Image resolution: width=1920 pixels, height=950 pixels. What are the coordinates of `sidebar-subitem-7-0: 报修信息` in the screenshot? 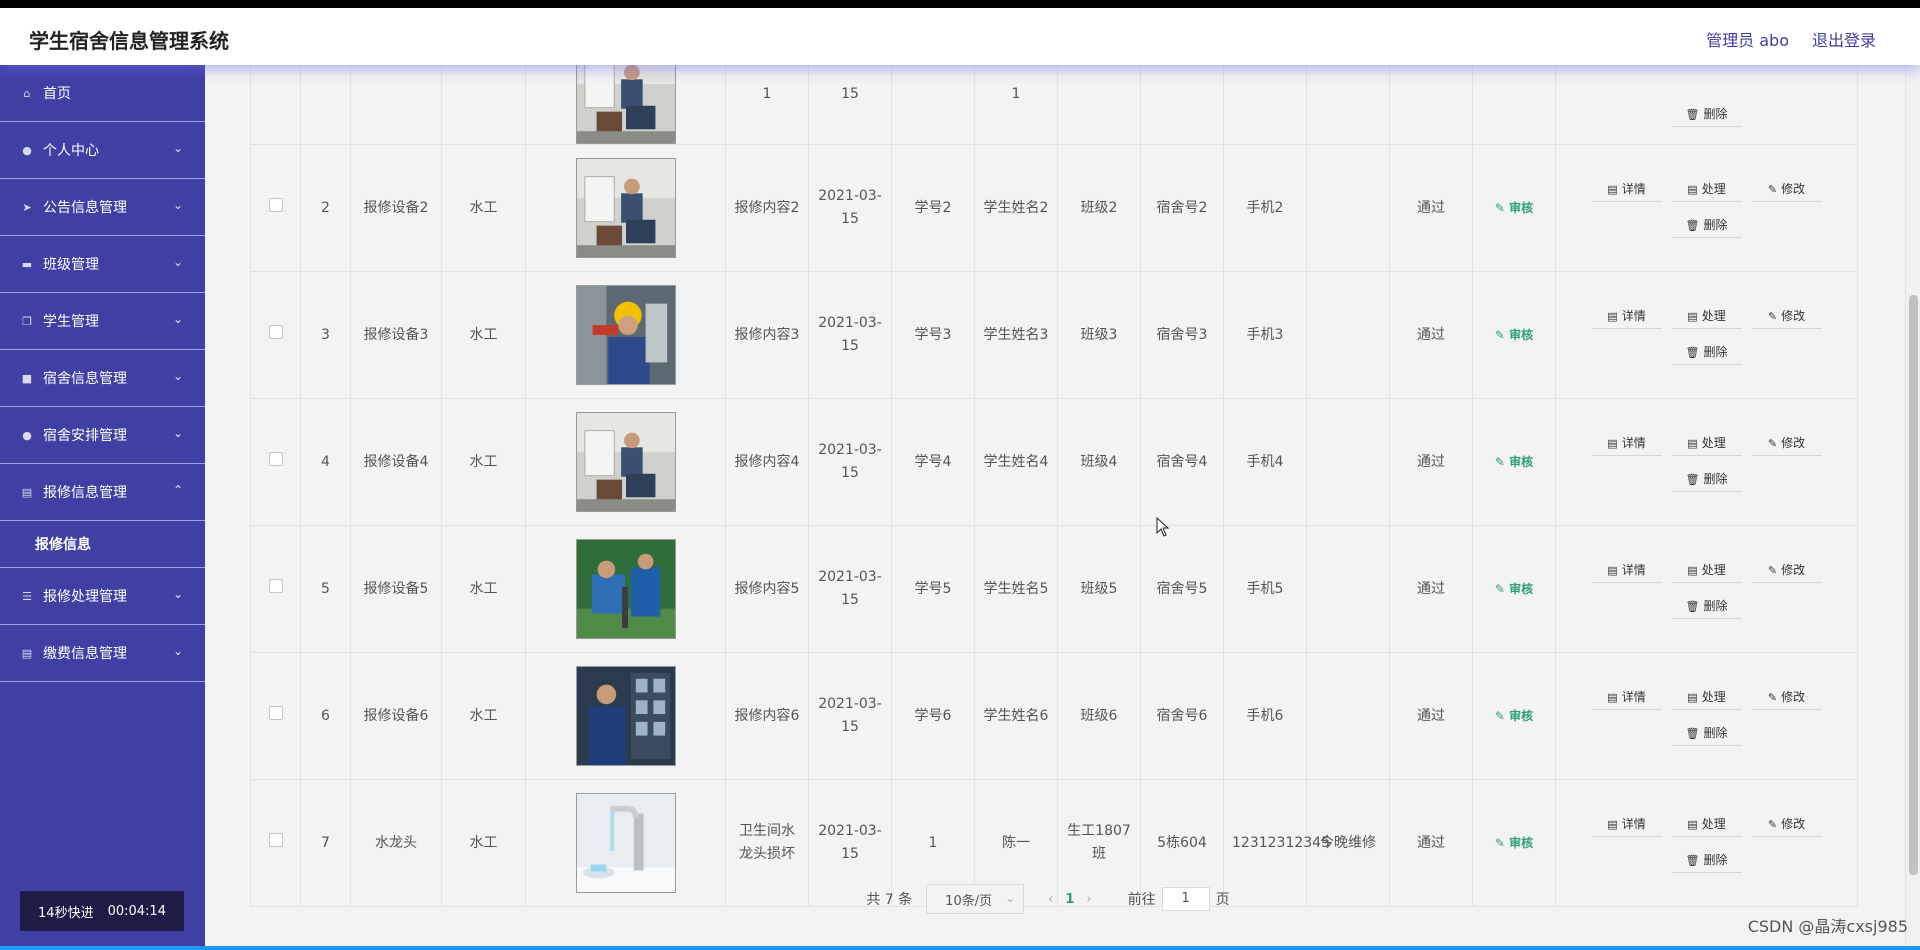 It's located at (102, 544).